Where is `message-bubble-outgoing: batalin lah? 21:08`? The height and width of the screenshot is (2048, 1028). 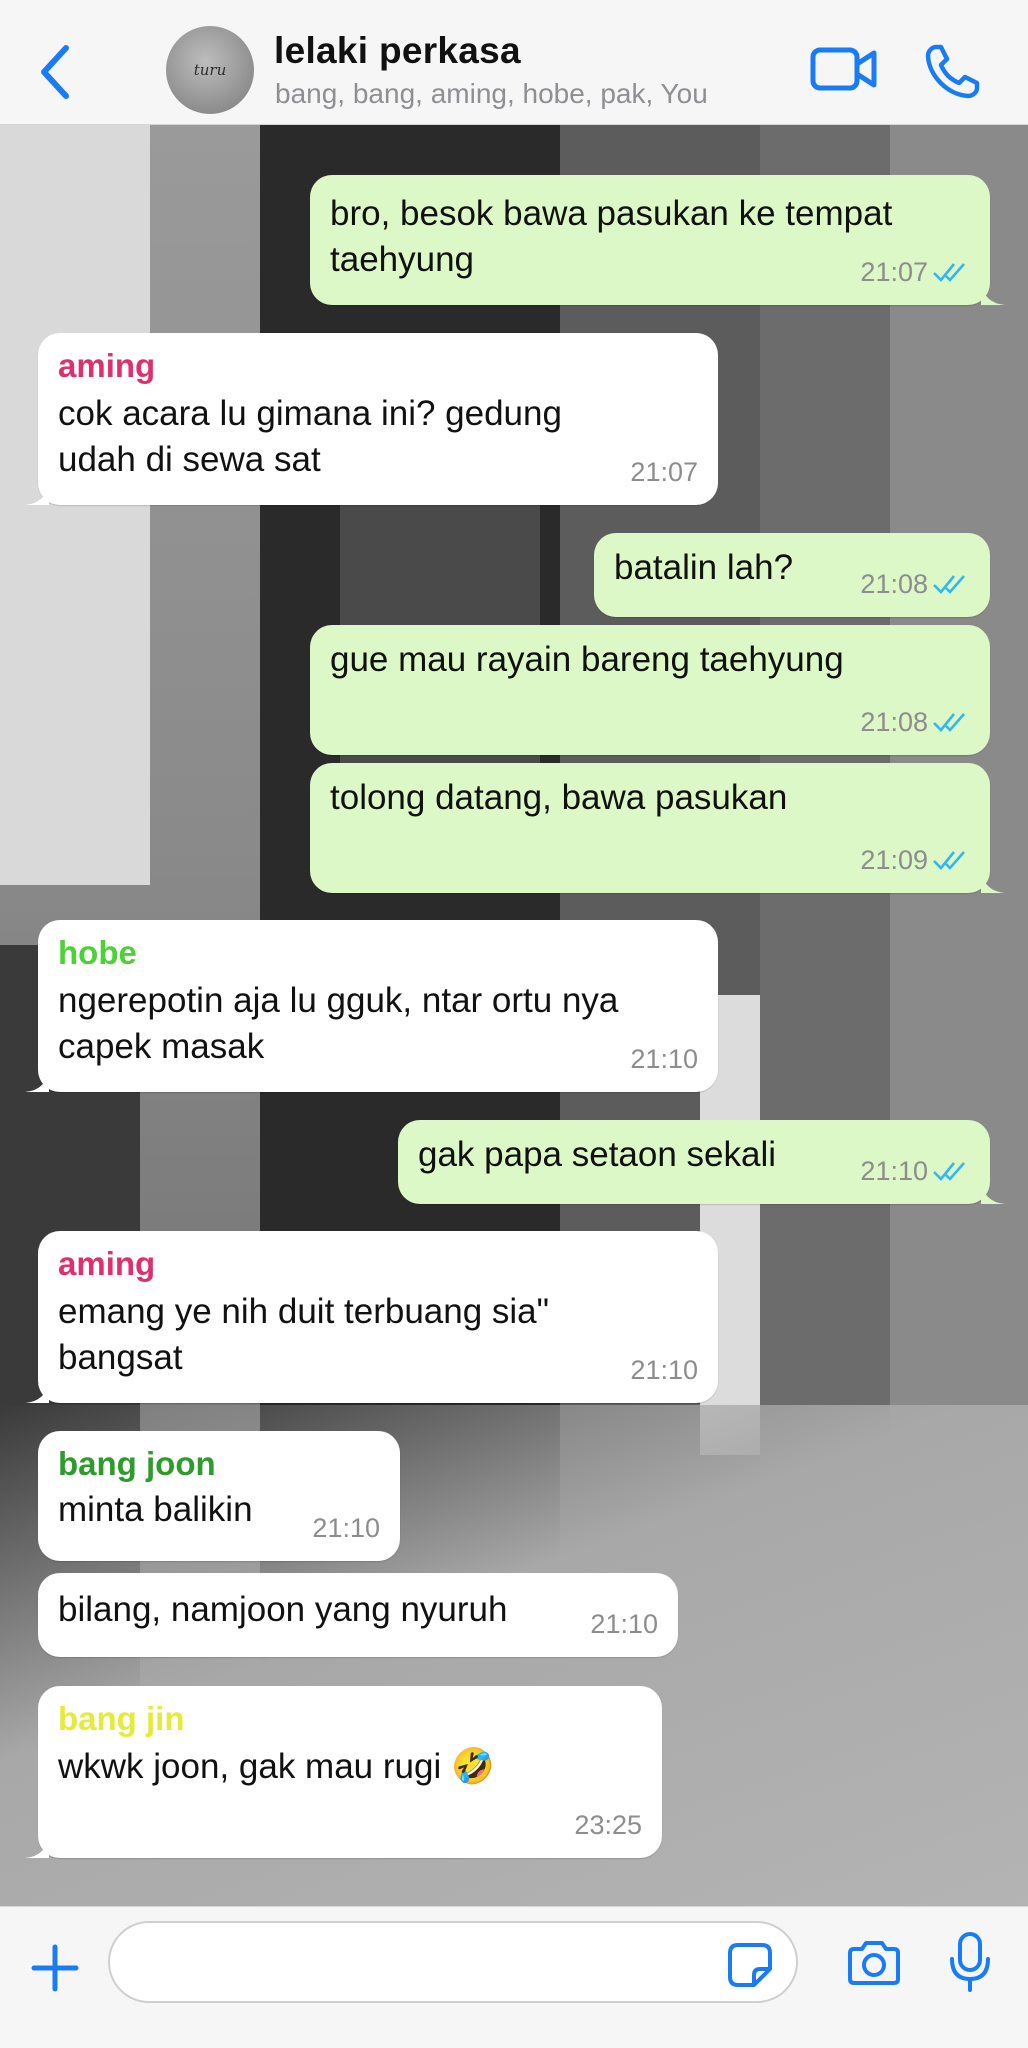 message-bubble-outgoing: batalin lah? 21:08 is located at coordinates (792, 575).